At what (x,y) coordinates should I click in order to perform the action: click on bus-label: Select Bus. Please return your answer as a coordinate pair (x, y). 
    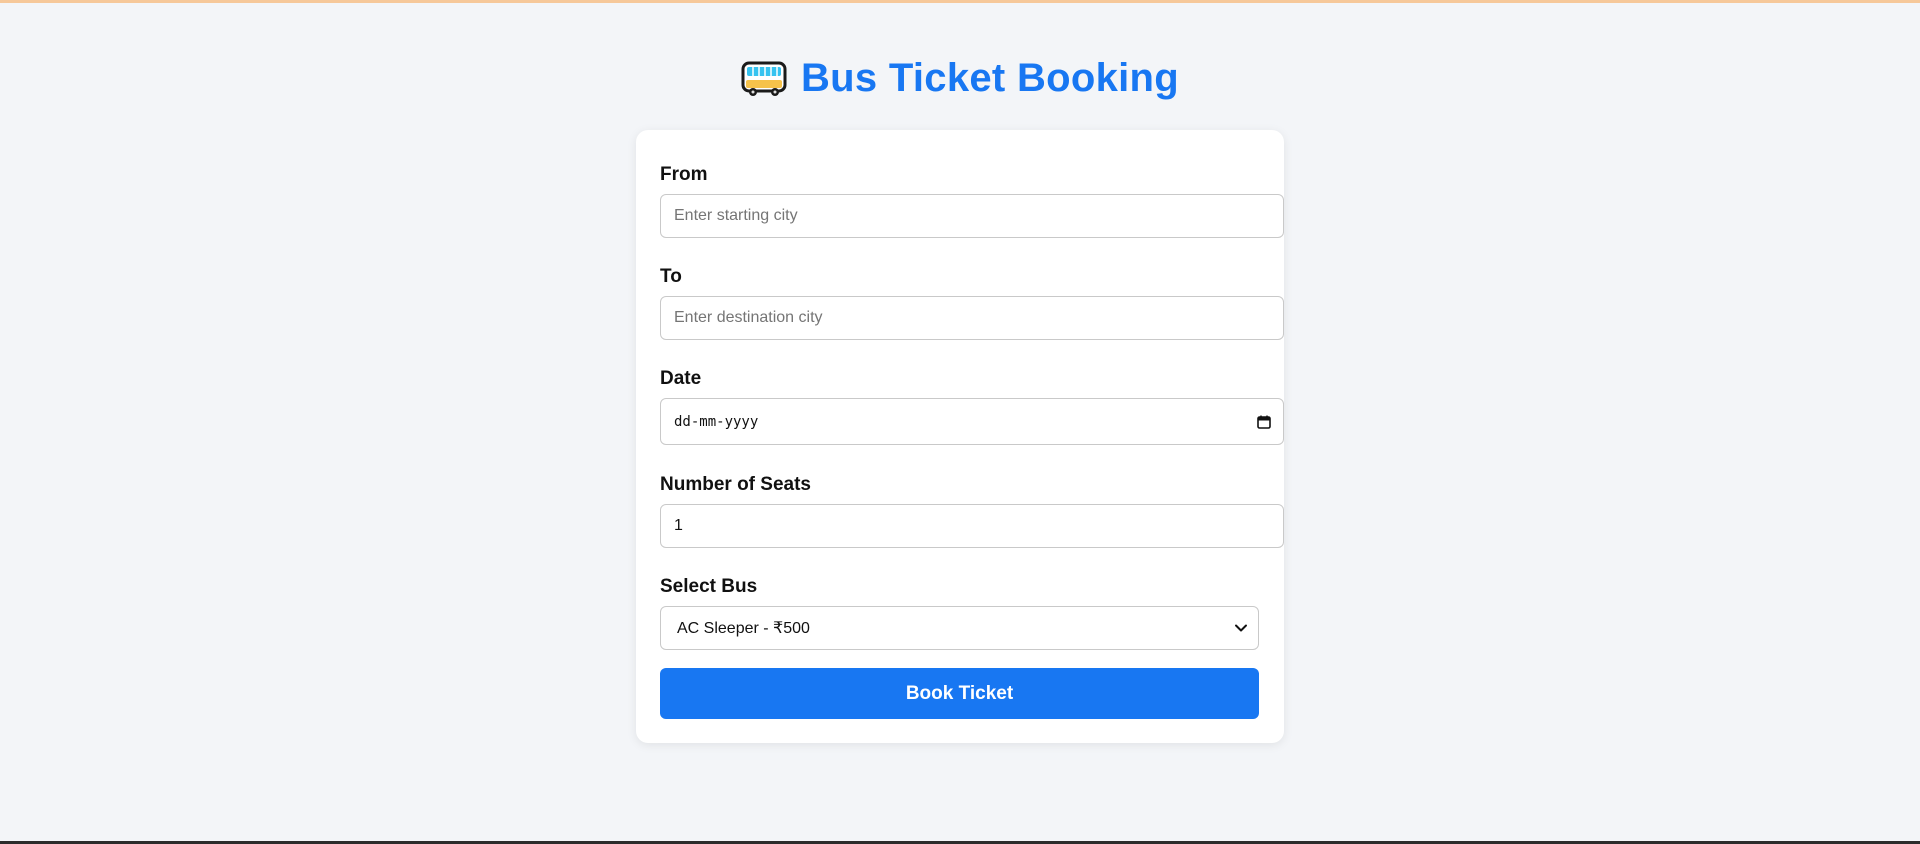
    Looking at the image, I should click on (709, 586).